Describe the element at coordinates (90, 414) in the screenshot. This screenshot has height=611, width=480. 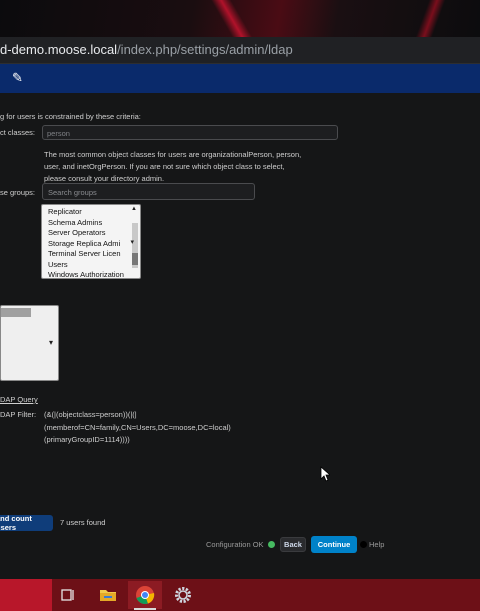
I see `ldap-filter-line-1: (&(|(objectclass=person))(|(|` at that location.